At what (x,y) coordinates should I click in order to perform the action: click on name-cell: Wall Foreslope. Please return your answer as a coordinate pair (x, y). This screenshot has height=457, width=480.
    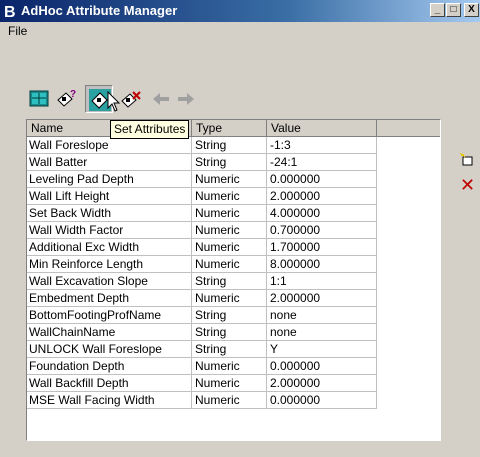
    Looking at the image, I should click on (109, 145).